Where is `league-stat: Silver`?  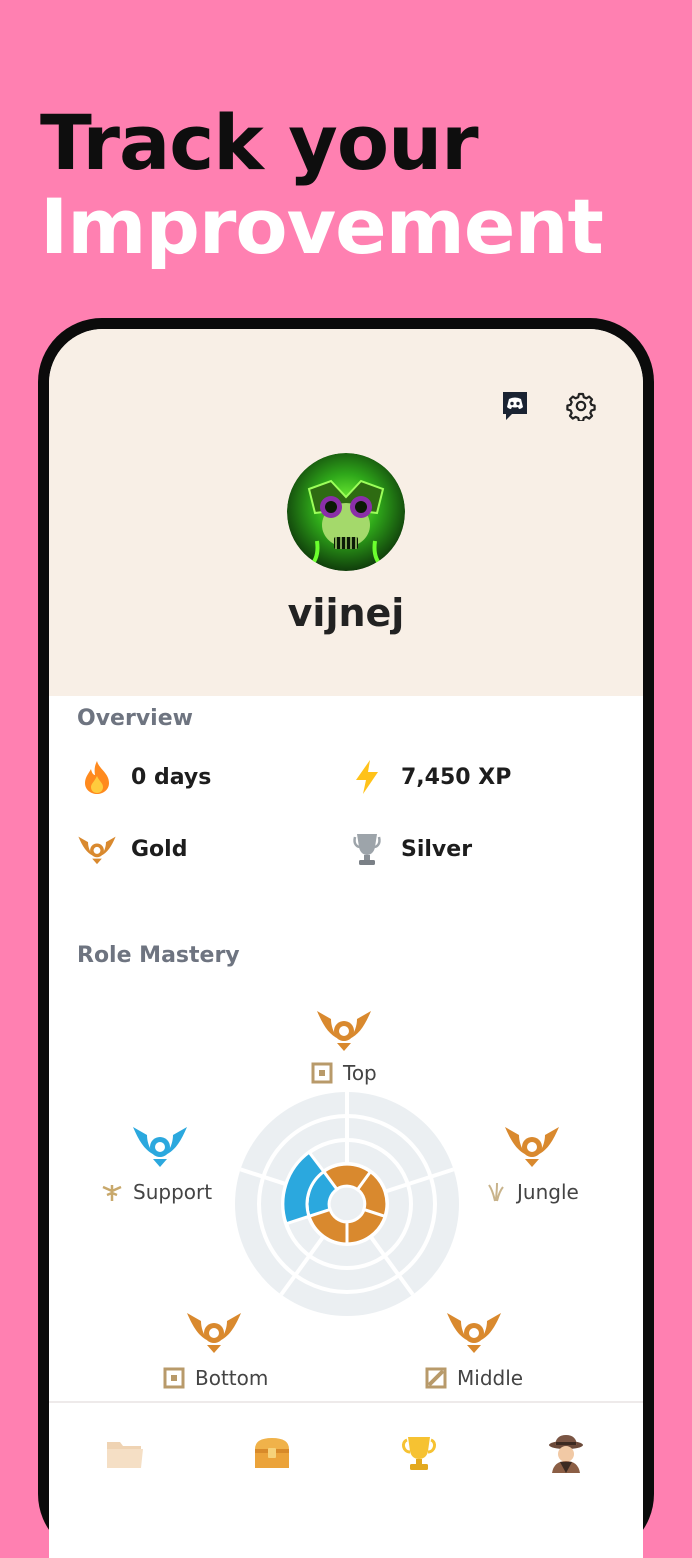 league-stat: Silver is located at coordinates (409, 849).